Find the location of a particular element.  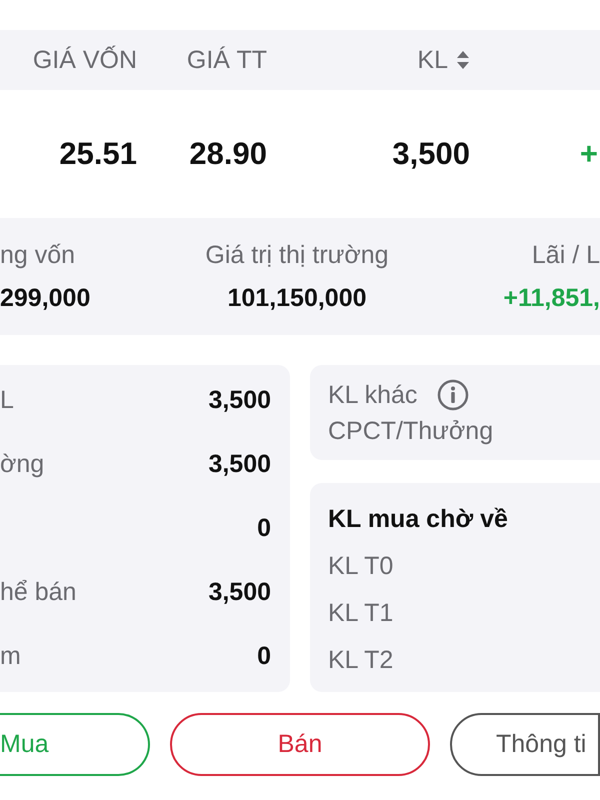

card-item: KL T1 is located at coordinates (361, 613).